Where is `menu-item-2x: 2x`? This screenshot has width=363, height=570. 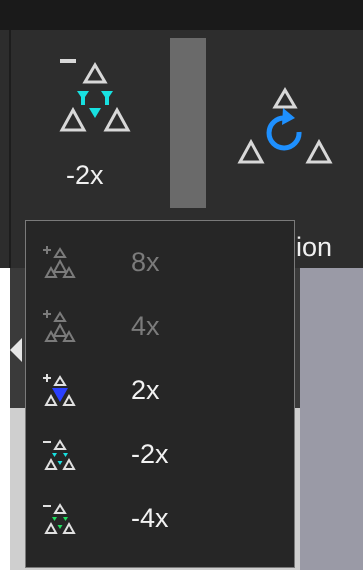
menu-item-2x: 2x is located at coordinates (160, 389).